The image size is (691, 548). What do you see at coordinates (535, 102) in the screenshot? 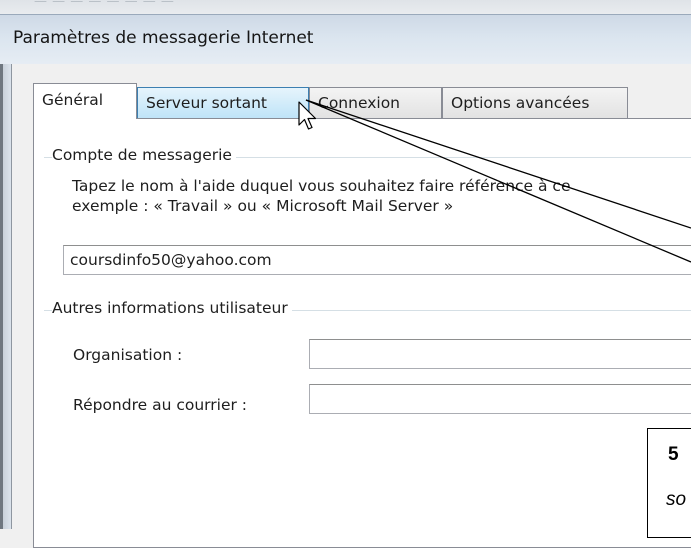
I see `tab-advanced-options: Options avancées` at bounding box center [535, 102].